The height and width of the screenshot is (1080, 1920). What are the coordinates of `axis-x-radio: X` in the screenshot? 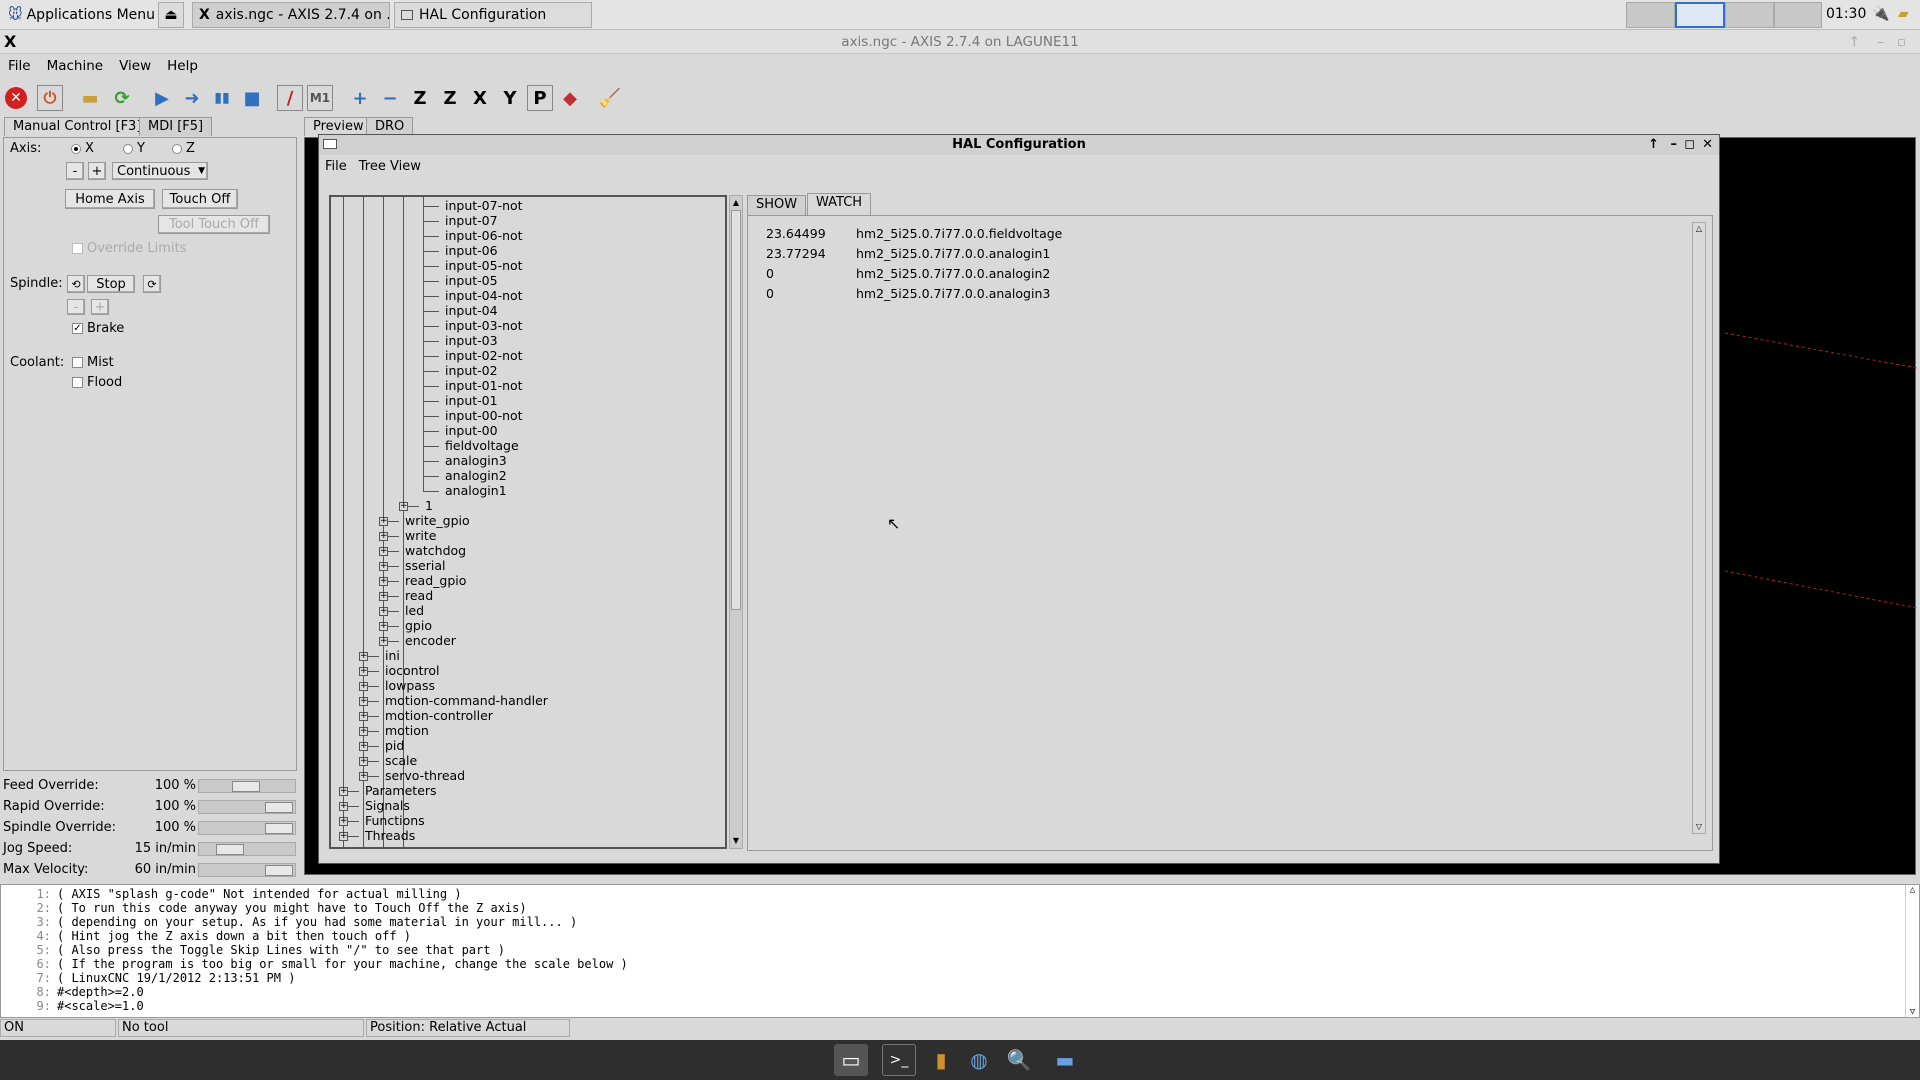 It's located at (82, 148).